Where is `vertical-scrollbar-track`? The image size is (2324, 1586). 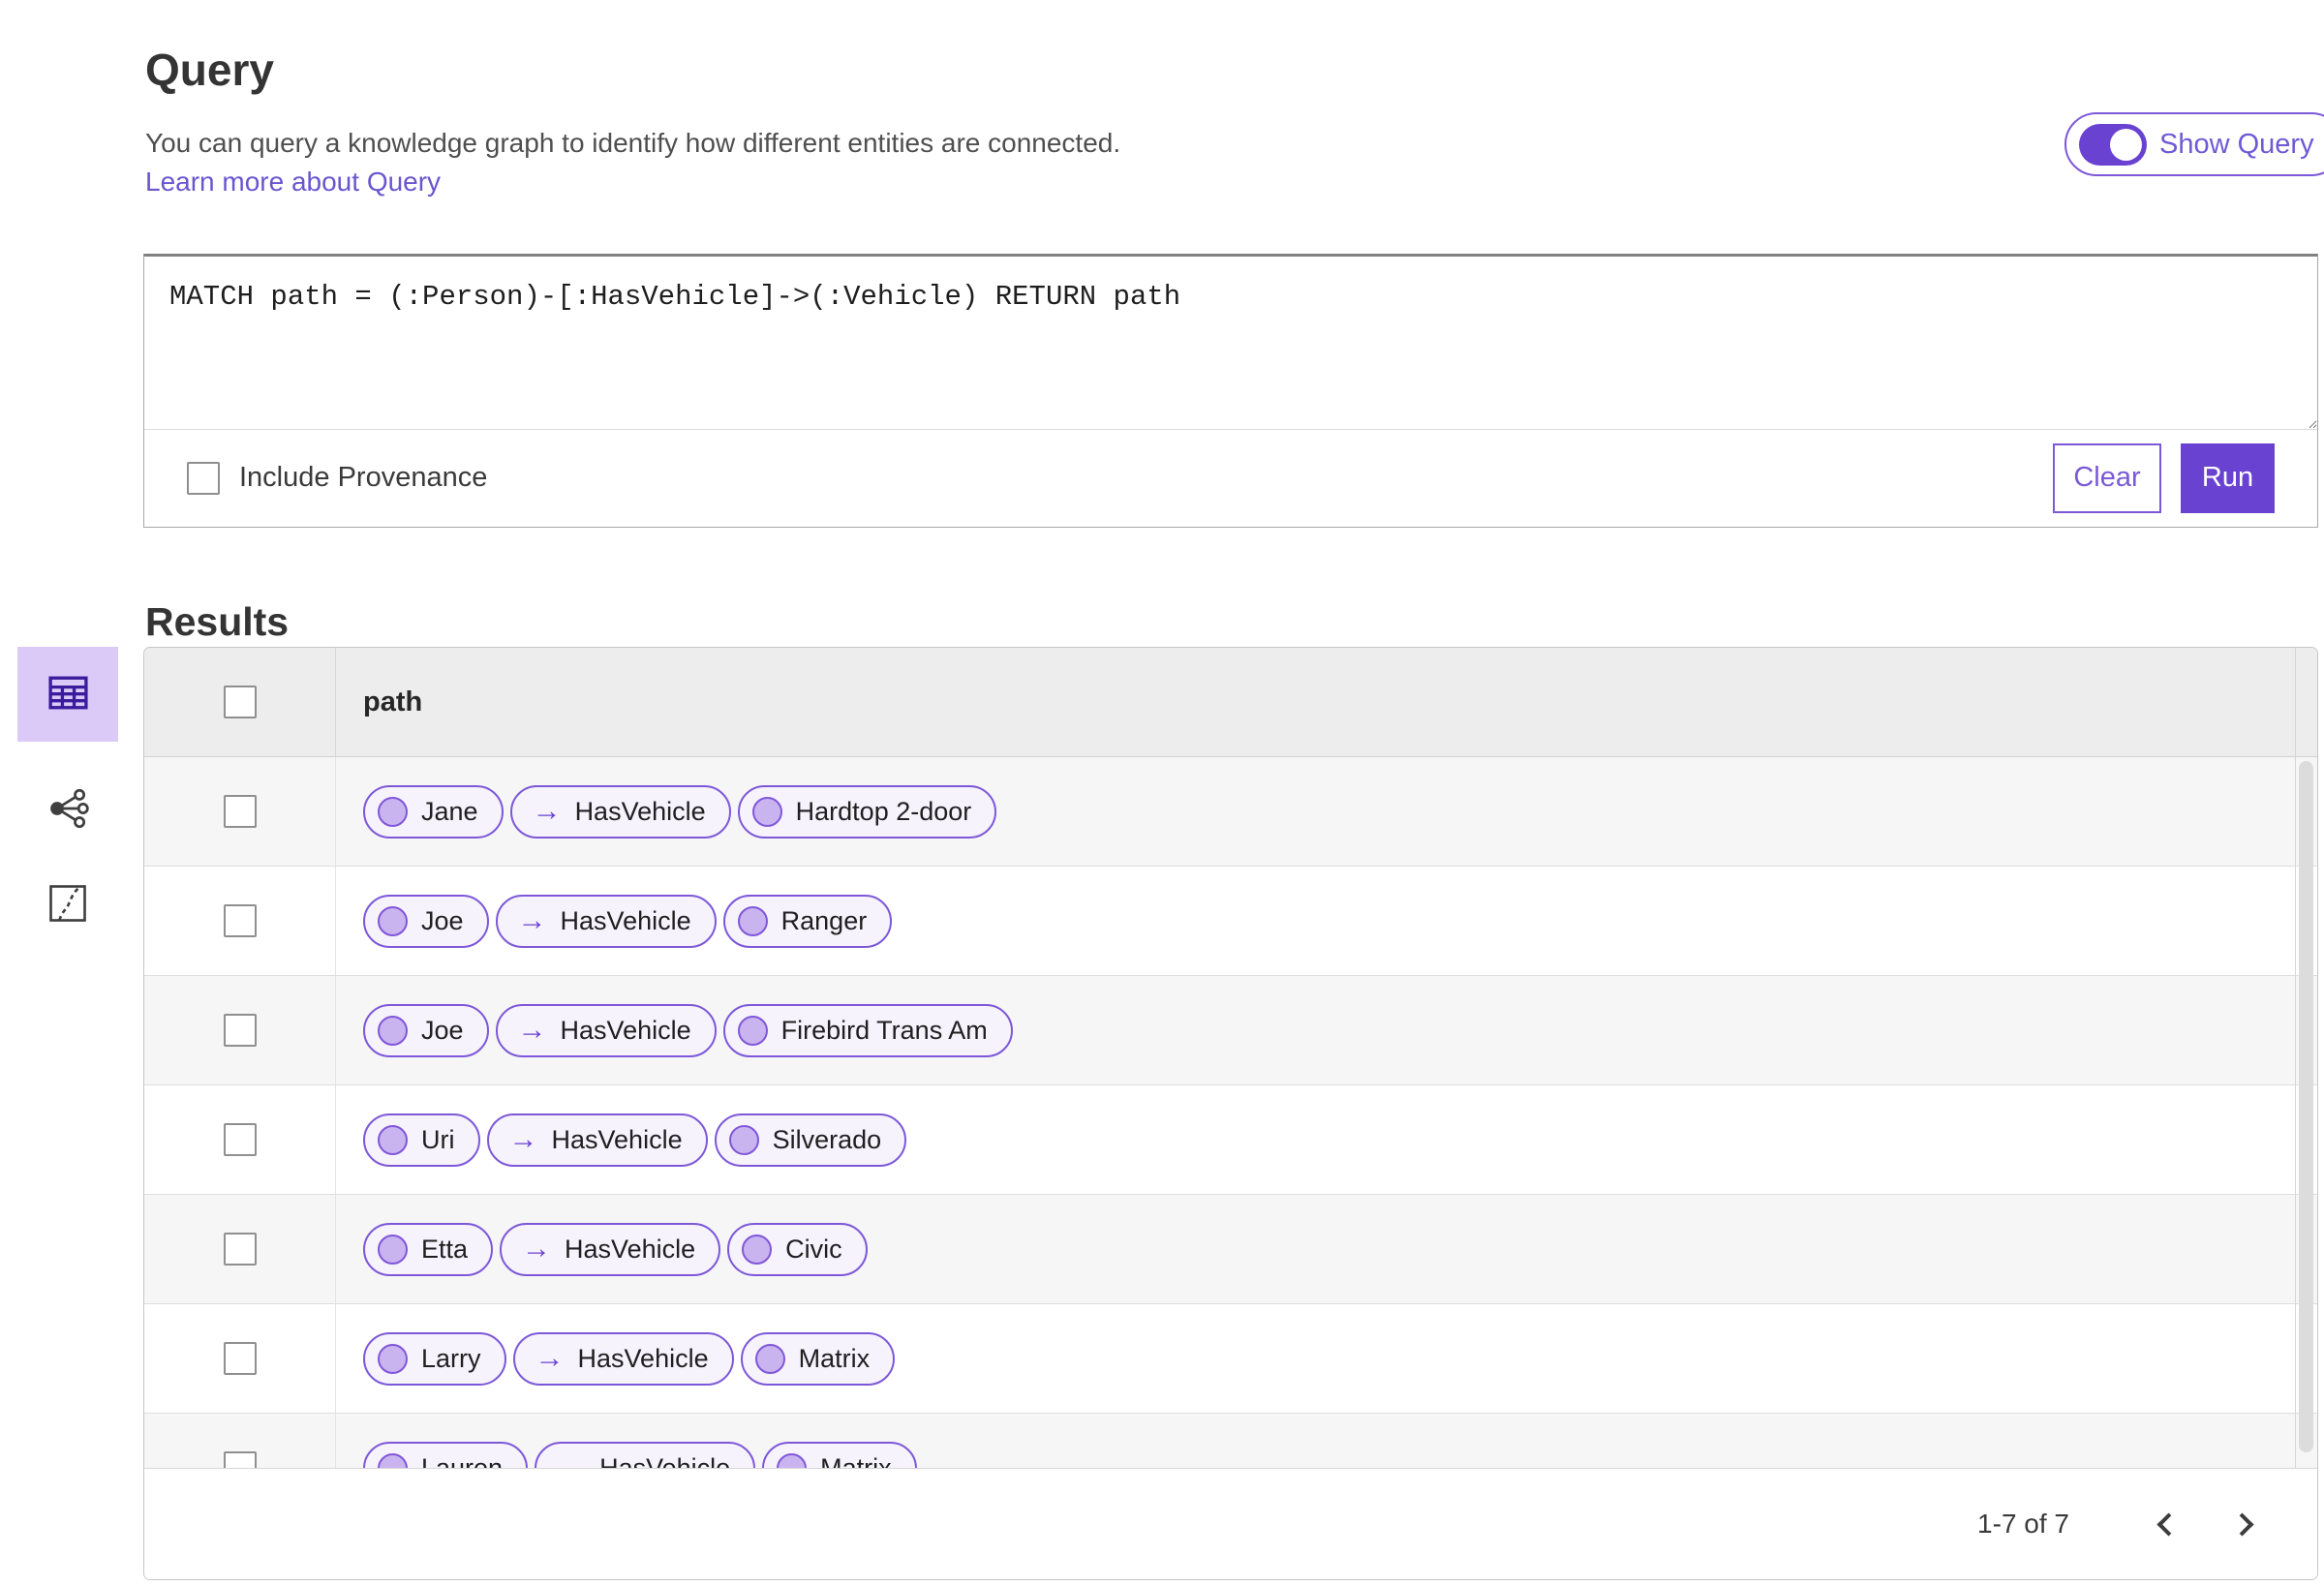
vertical-scrollbar-track is located at coordinates (2306, 1058).